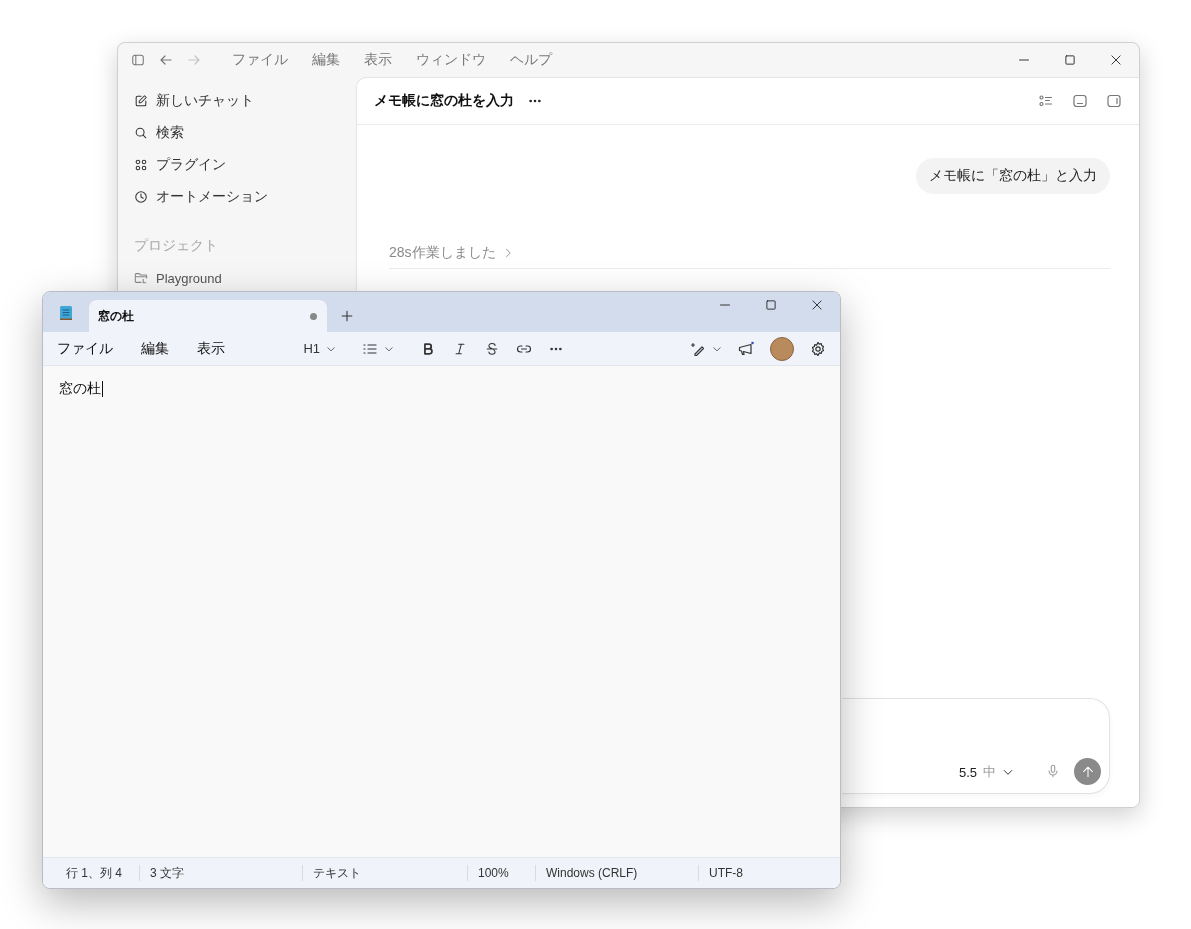 The width and height of the screenshot is (1191, 929). Describe the element at coordinates (1053, 771) in the screenshot. I see `microphone-icon` at that location.